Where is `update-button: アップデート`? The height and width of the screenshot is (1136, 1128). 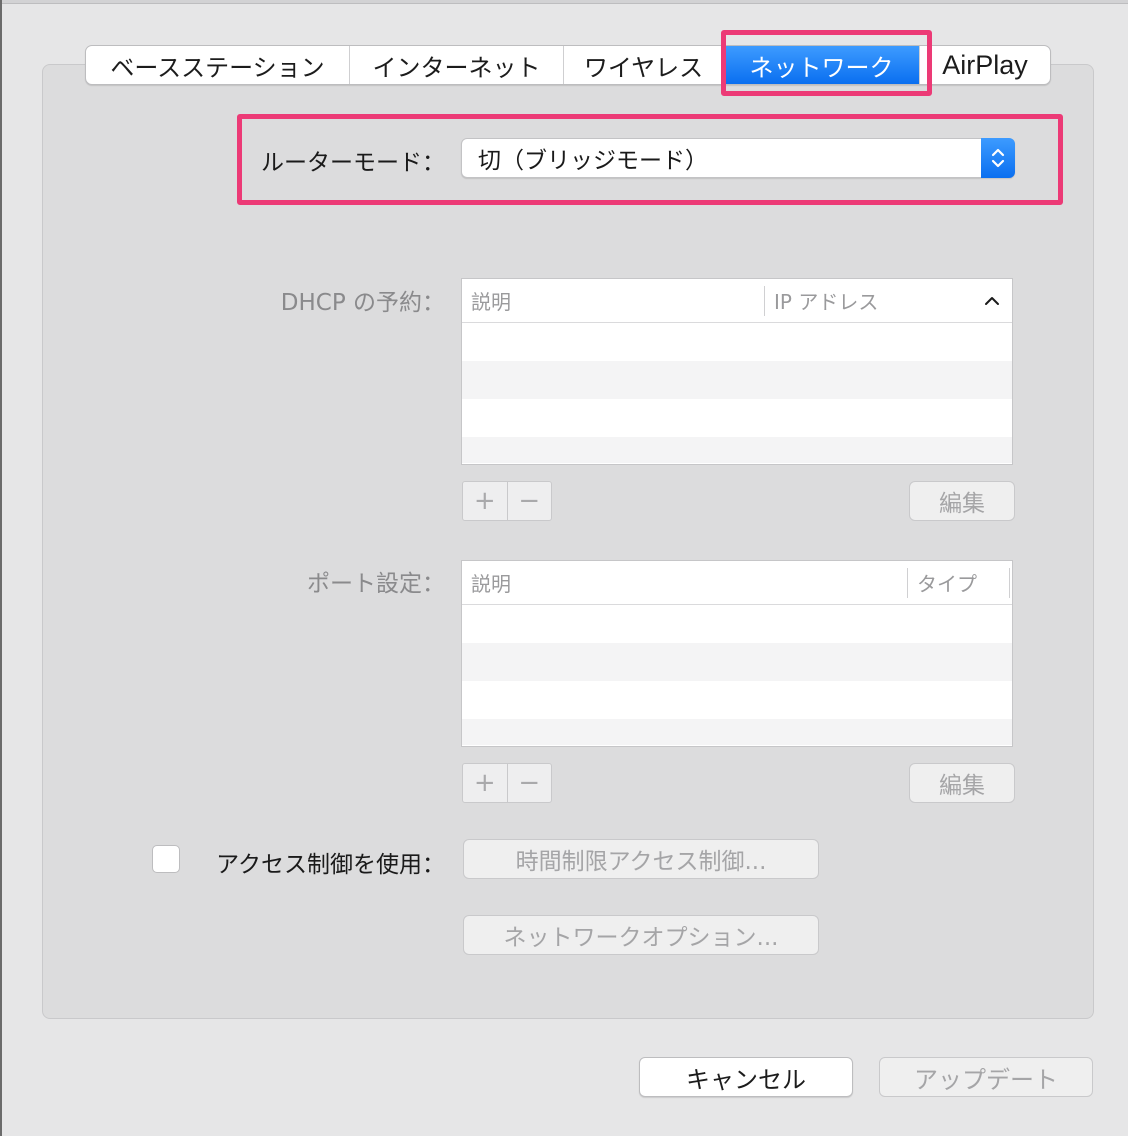
update-button: アップデート is located at coordinates (986, 1077).